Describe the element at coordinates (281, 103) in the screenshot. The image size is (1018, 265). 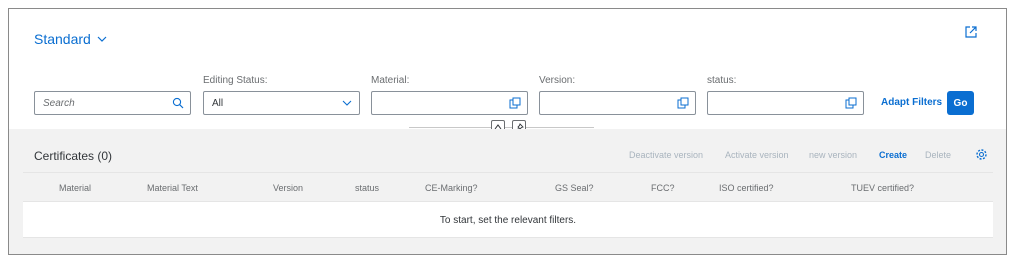
I see `editing-status-select: All` at that location.